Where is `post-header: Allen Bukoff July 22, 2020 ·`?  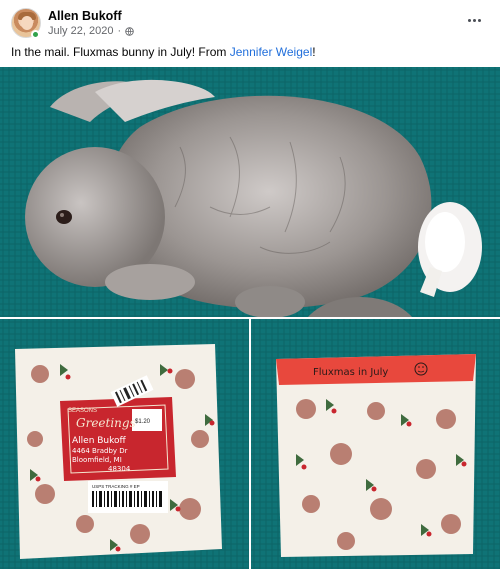 post-header: Allen Bukoff July 22, 2020 · is located at coordinates (250, 20).